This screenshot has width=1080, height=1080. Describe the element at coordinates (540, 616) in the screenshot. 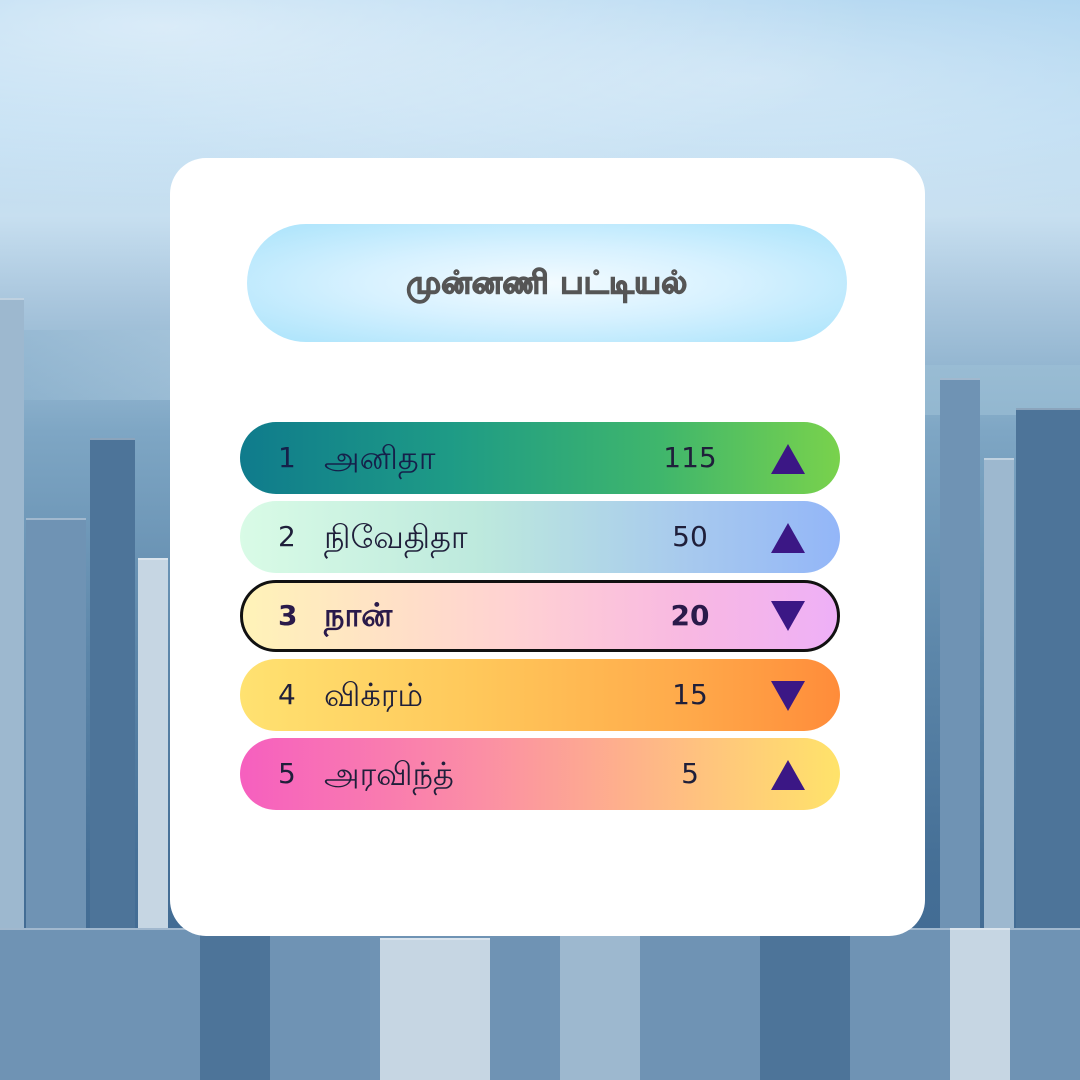

I see `leaderboard-row-current-user: 3 நான் 20` at that location.